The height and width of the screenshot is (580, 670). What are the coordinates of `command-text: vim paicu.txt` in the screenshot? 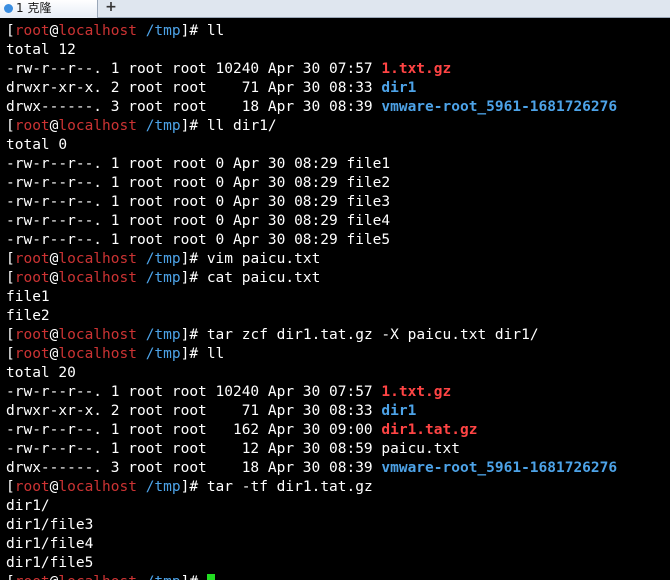 It's located at (263, 259).